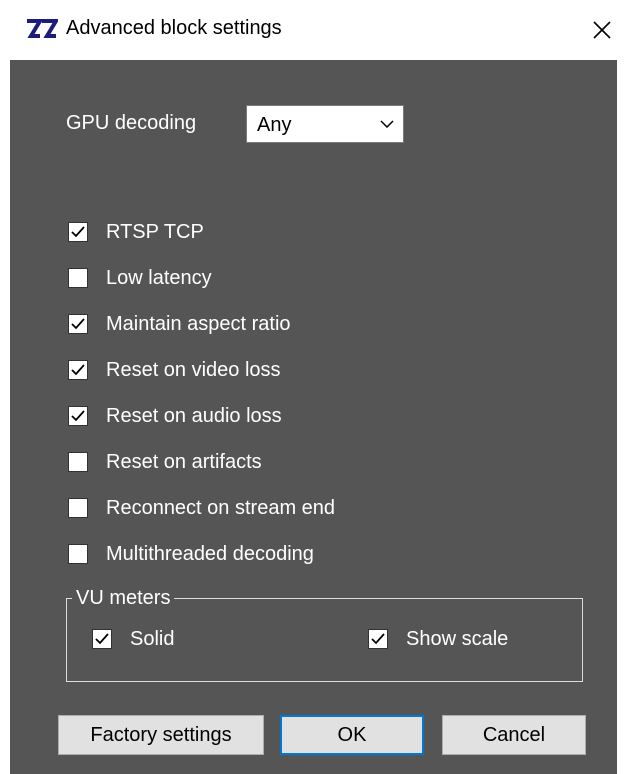 Image resolution: width=627 pixels, height=774 pixels. What do you see at coordinates (155, 231) in the screenshot?
I see `checkbox-label: RTSP TCP` at bounding box center [155, 231].